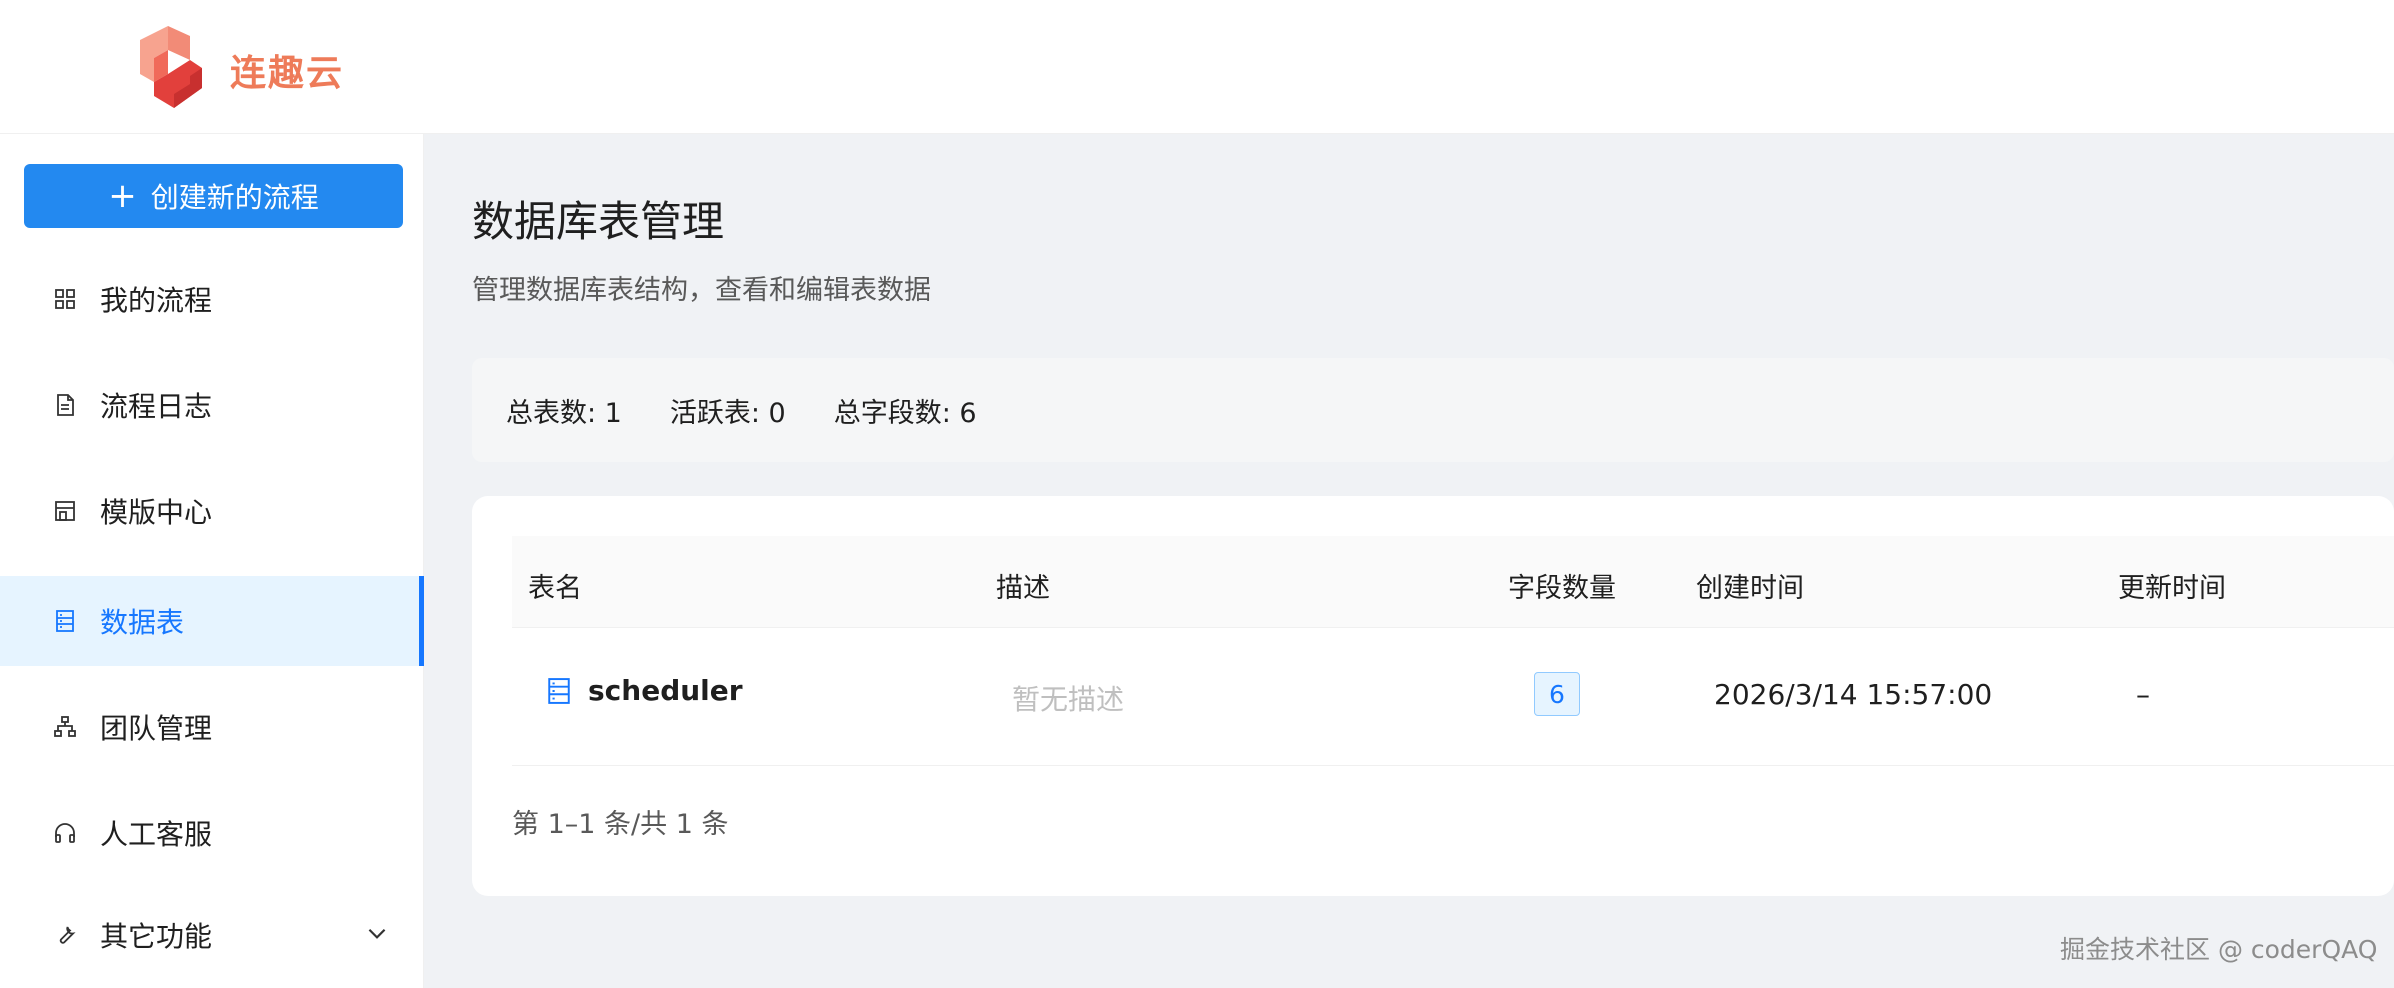 The image size is (2394, 988). I want to click on sidebar-item-support: 人工客服, so click(212, 833).